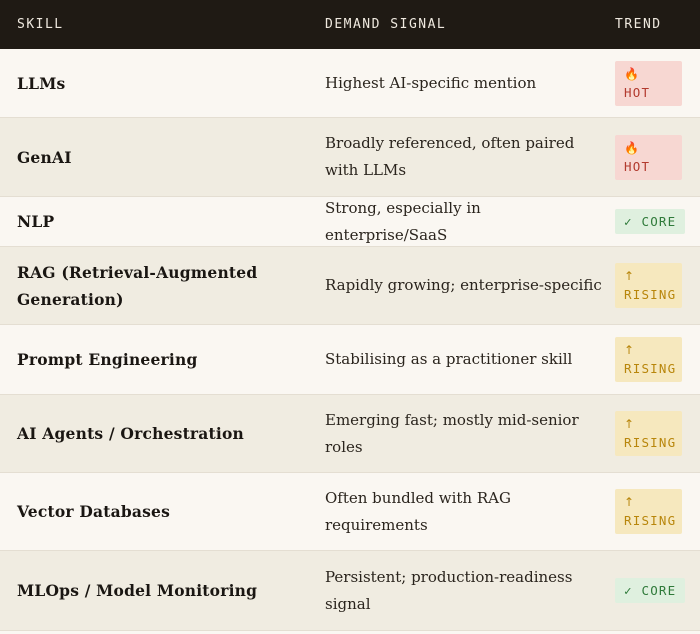  Describe the element at coordinates (137, 285) in the screenshot. I see `skill-cell: RAG (Retrieval-Augmented Generation)` at that location.